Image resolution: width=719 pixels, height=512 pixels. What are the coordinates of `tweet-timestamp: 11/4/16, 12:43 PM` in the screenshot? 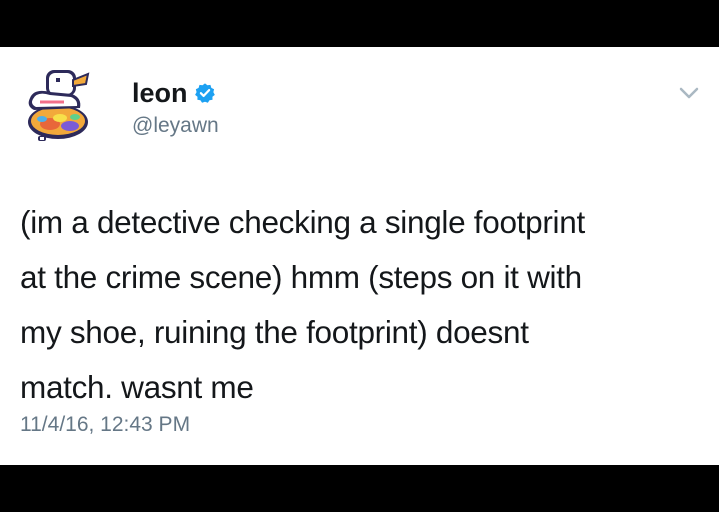 It's located at (105, 425).